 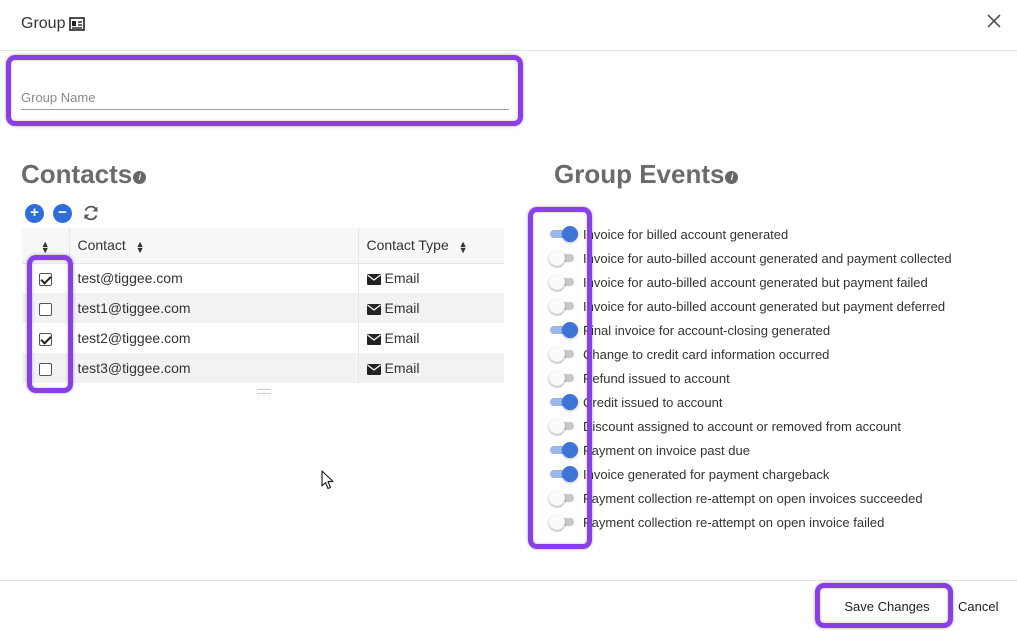 I want to click on table-row: test1@tiggee.com Email, so click(x=263, y=308).